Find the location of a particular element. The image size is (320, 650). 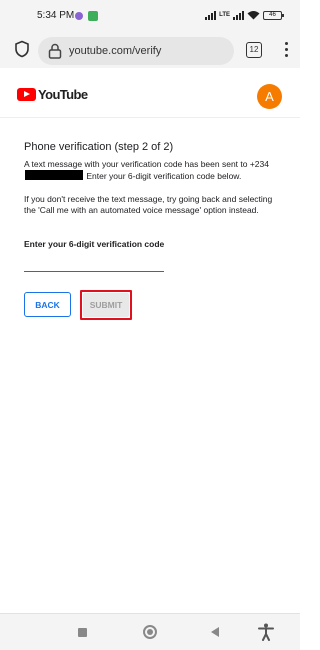

page-title: Phone verification (step 2 of 2) is located at coordinates (99, 147).